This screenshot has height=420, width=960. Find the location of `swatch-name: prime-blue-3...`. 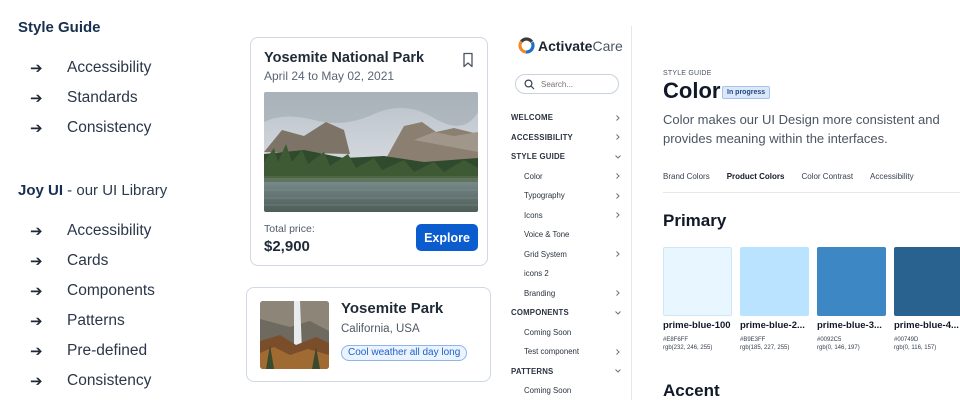

swatch-name: prime-blue-3... is located at coordinates (849, 325).